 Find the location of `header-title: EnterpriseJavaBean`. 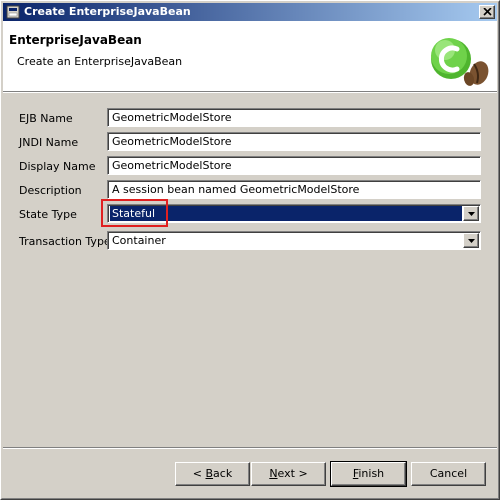

header-title: EnterpriseJavaBean is located at coordinates (75, 40).